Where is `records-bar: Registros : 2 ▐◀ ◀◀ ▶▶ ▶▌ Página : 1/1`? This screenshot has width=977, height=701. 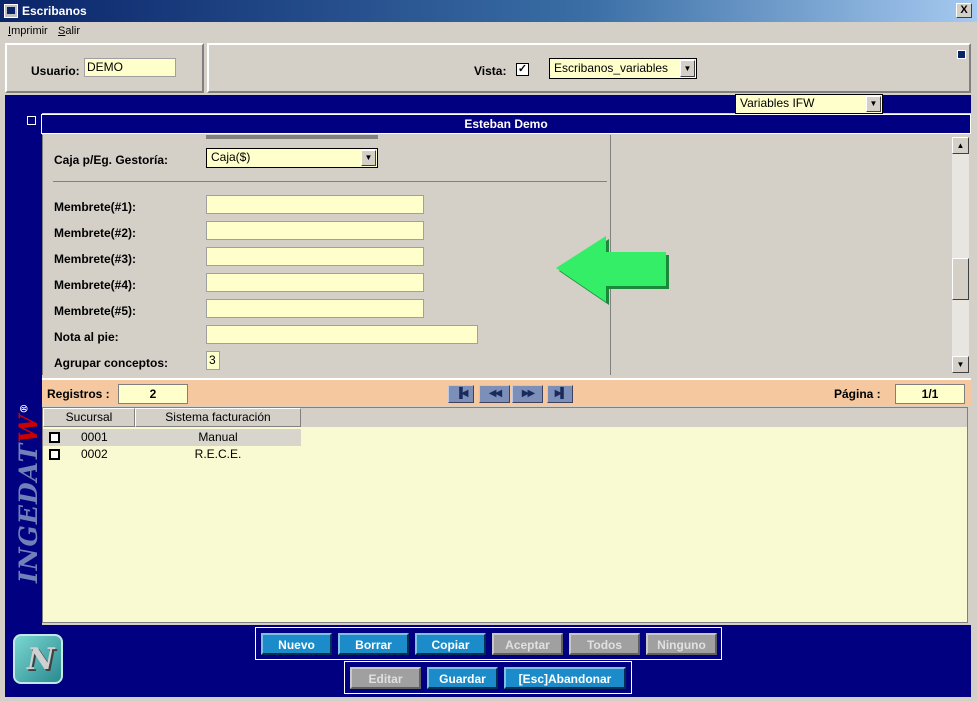
records-bar: Registros : 2 ▐◀ ◀◀ ▶▶ ▶▌ Página : 1/1 is located at coordinates (506, 392).